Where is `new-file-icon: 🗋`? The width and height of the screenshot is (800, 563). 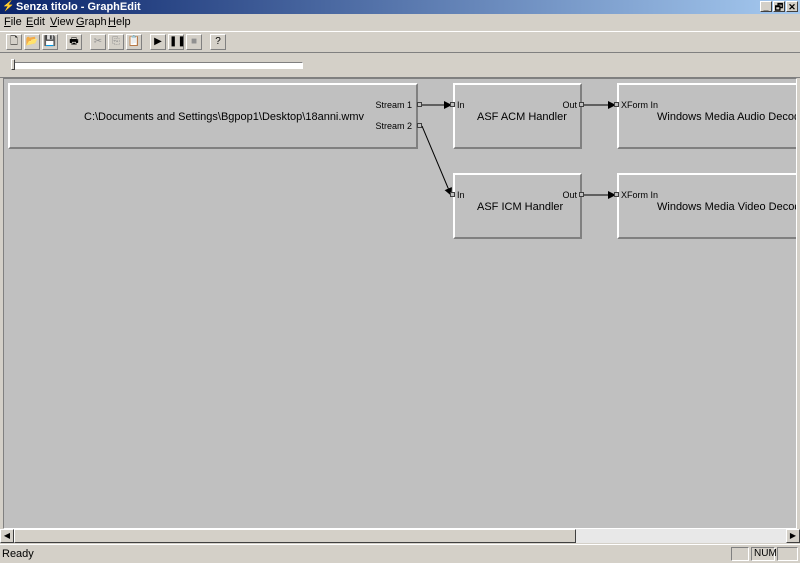 new-file-icon: 🗋 is located at coordinates (14, 42).